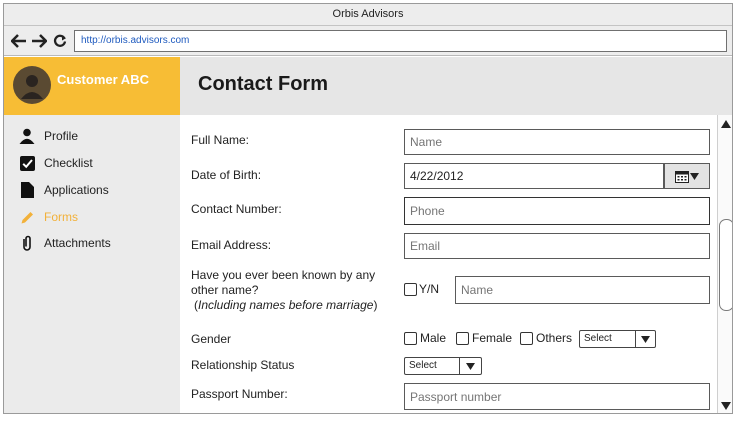 This screenshot has width=739, height=421. Describe the element at coordinates (103, 79) in the screenshot. I see `user-name: Customer ABC` at that location.